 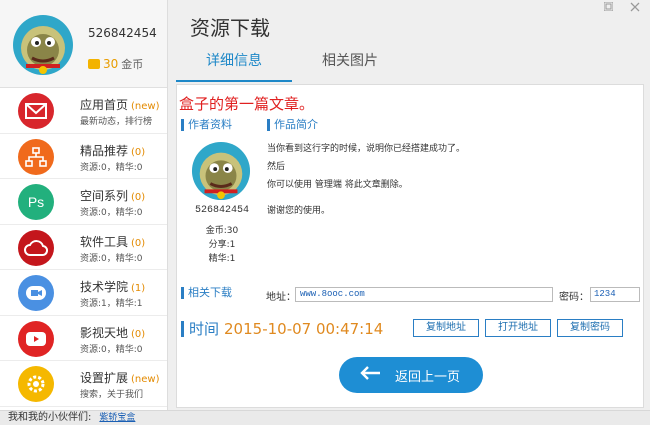 What do you see at coordinates (132, 64) in the screenshot?
I see `coin-unit: 金币` at bounding box center [132, 64].